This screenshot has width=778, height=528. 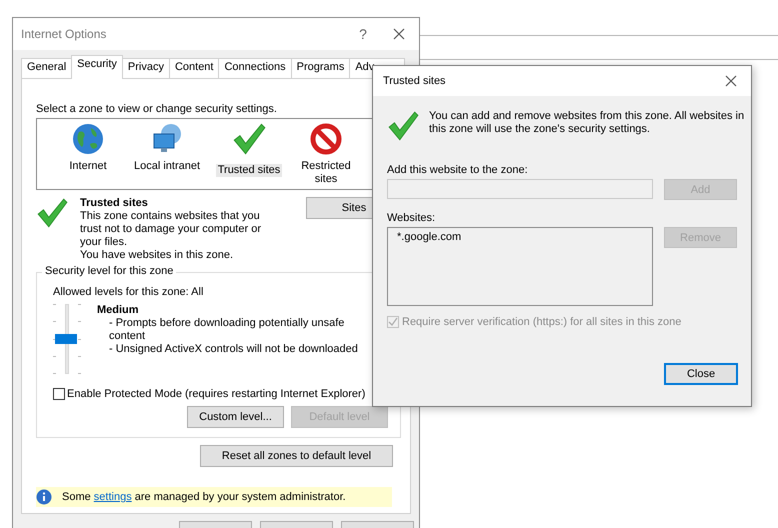 I want to click on info-text: Some settings are managed by your system administrator., so click(x=204, y=497).